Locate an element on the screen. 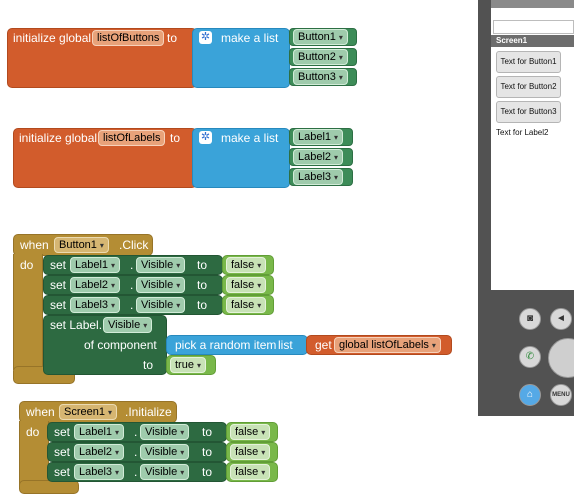 This screenshot has height=500, width=574. init-global-label: initialize global is located at coordinates (52, 38).